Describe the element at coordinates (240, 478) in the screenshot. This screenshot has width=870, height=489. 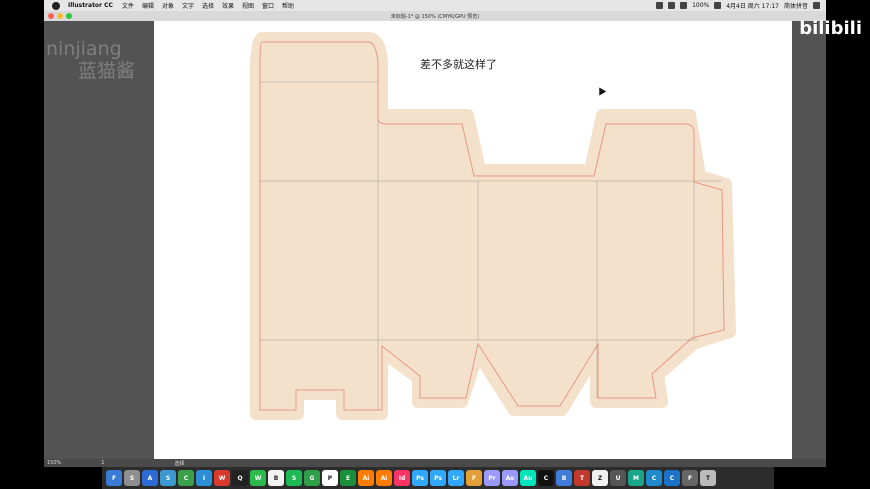
I see `dock-app-icon: Q` at that location.